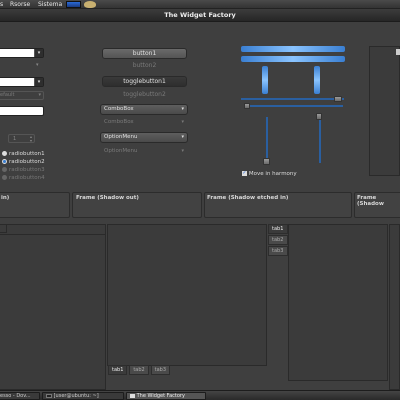 The height and width of the screenshot is (400, 400). I want to click on text-entry, so click(22, 111).